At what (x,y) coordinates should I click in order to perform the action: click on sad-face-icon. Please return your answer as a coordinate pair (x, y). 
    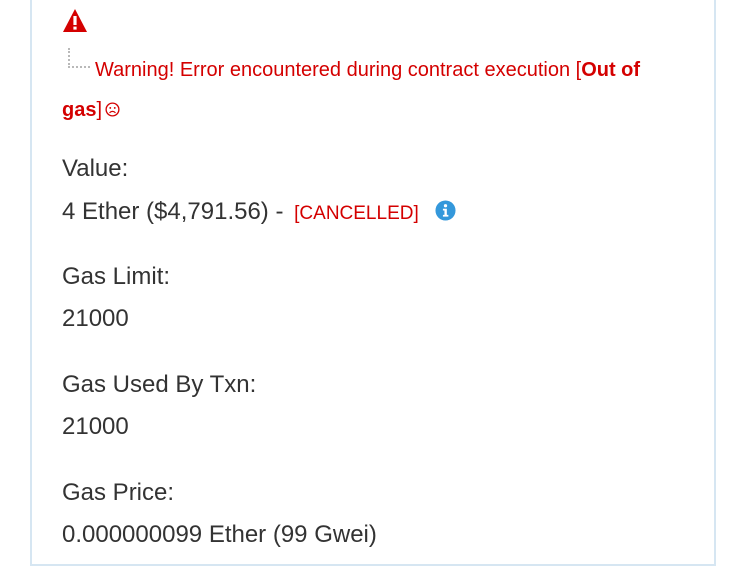
    Looking at the image, I should click on (112, 109).